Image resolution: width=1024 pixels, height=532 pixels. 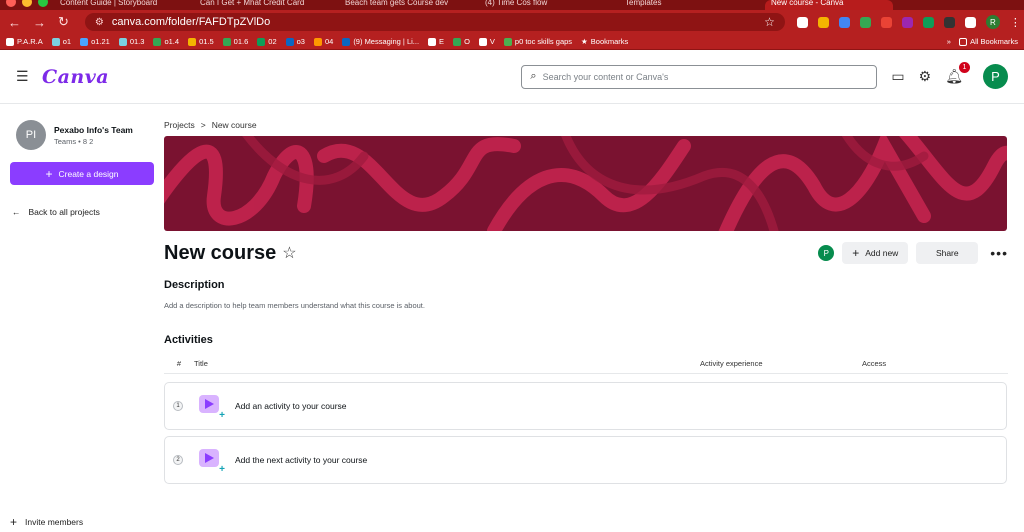 I want to click on activity-row: 2 + Add the next activity to your course, so click(x=585, y=460).